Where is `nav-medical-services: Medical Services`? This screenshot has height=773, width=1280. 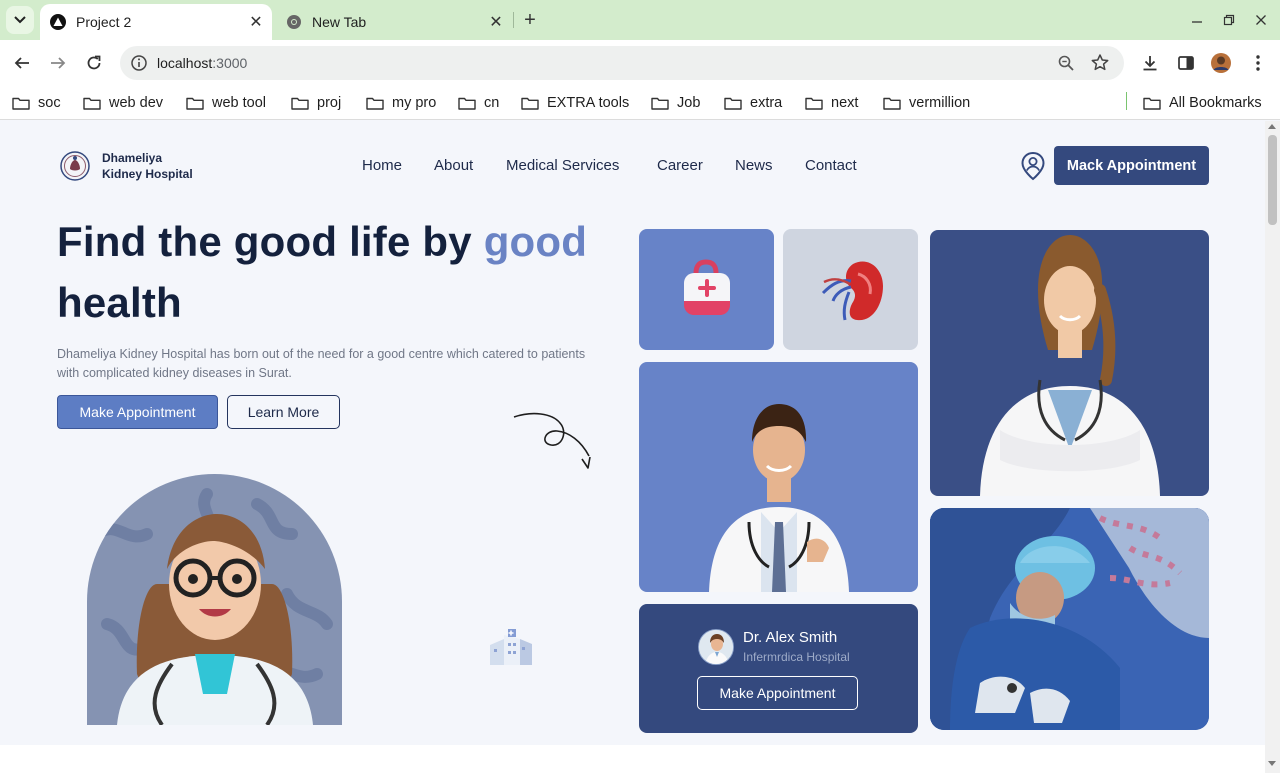
nav-medical-services: Medical Services is located at coordinates (562, 165).